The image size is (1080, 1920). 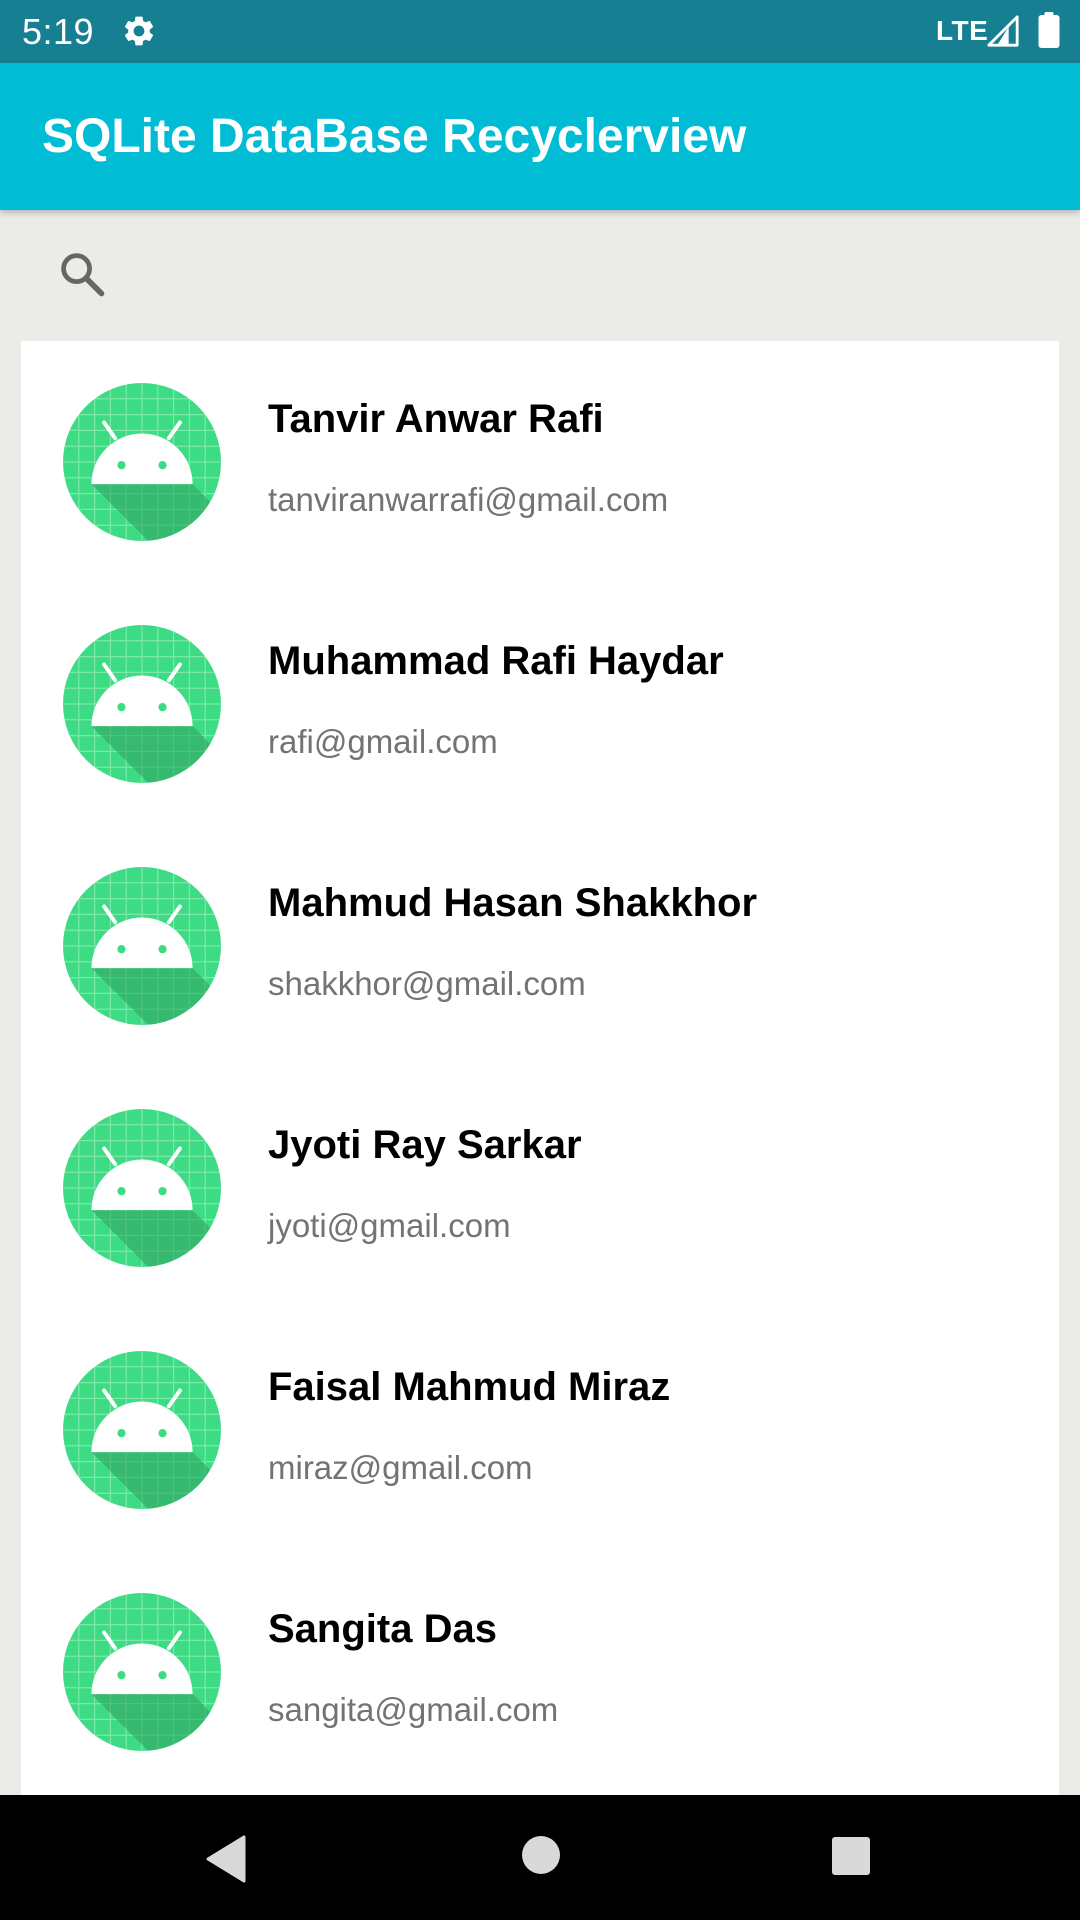 I want to click on app-bar: SQLite DataBase Recyclerview, so click(x=540, y=136).